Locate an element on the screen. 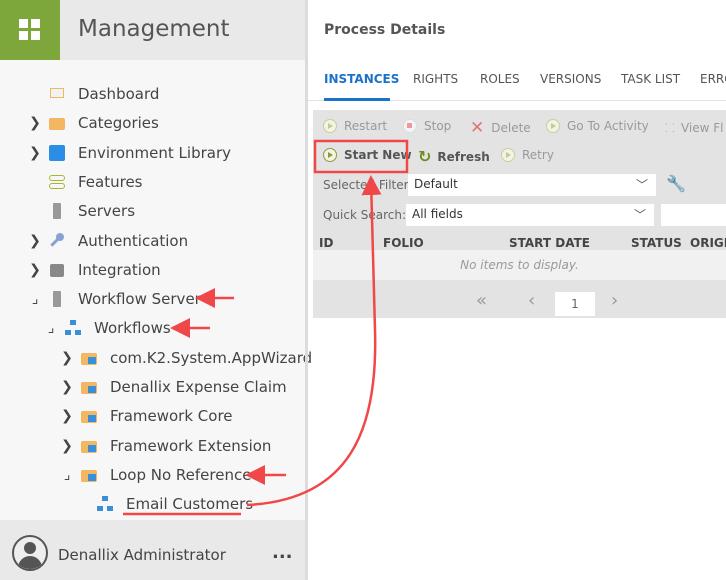 Image resolution: width=726 pixels, height=580 pixels. delete-label: Delete is located at coordinates (511, 128).